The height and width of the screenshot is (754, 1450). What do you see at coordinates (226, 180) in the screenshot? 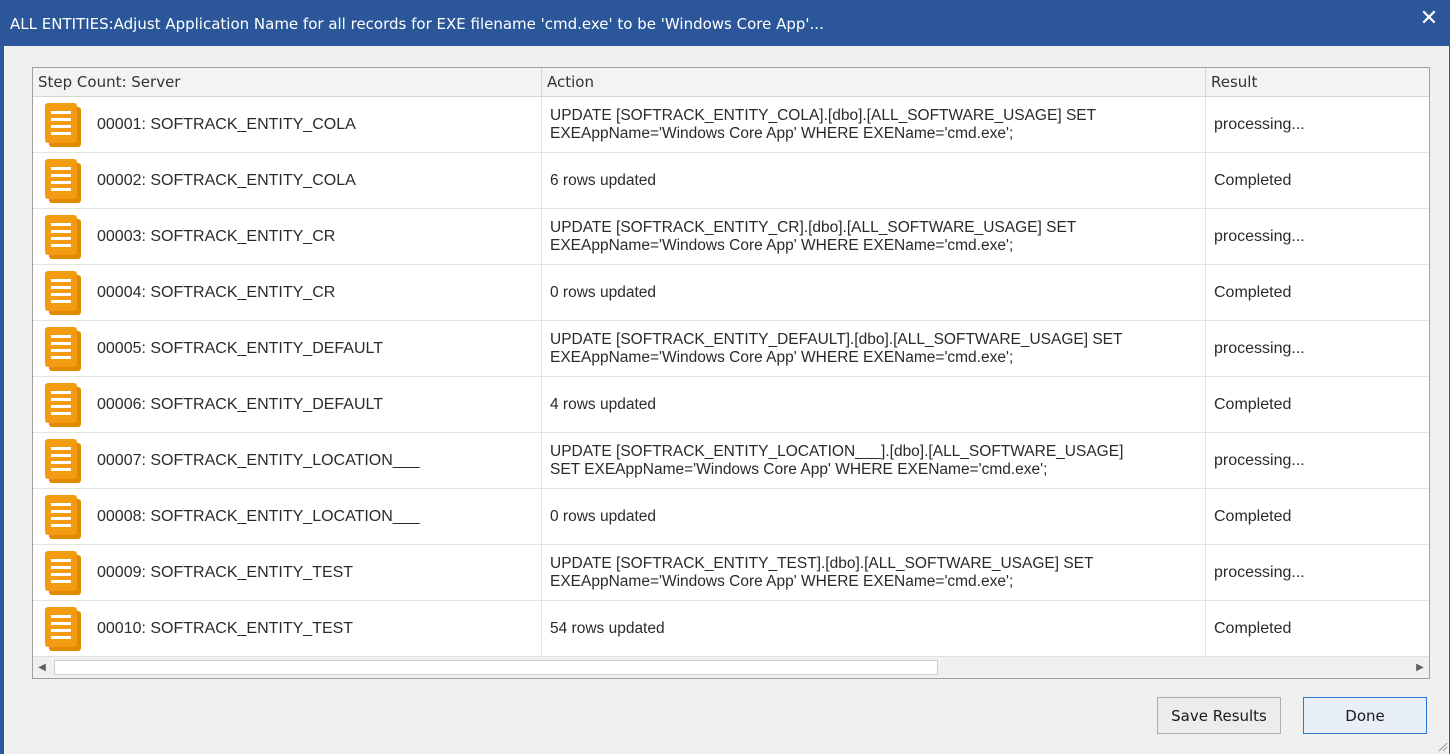
I see `server-label: 00002: SOFTRACK_ENTITY_COLA` at bounding box center [226, 180].